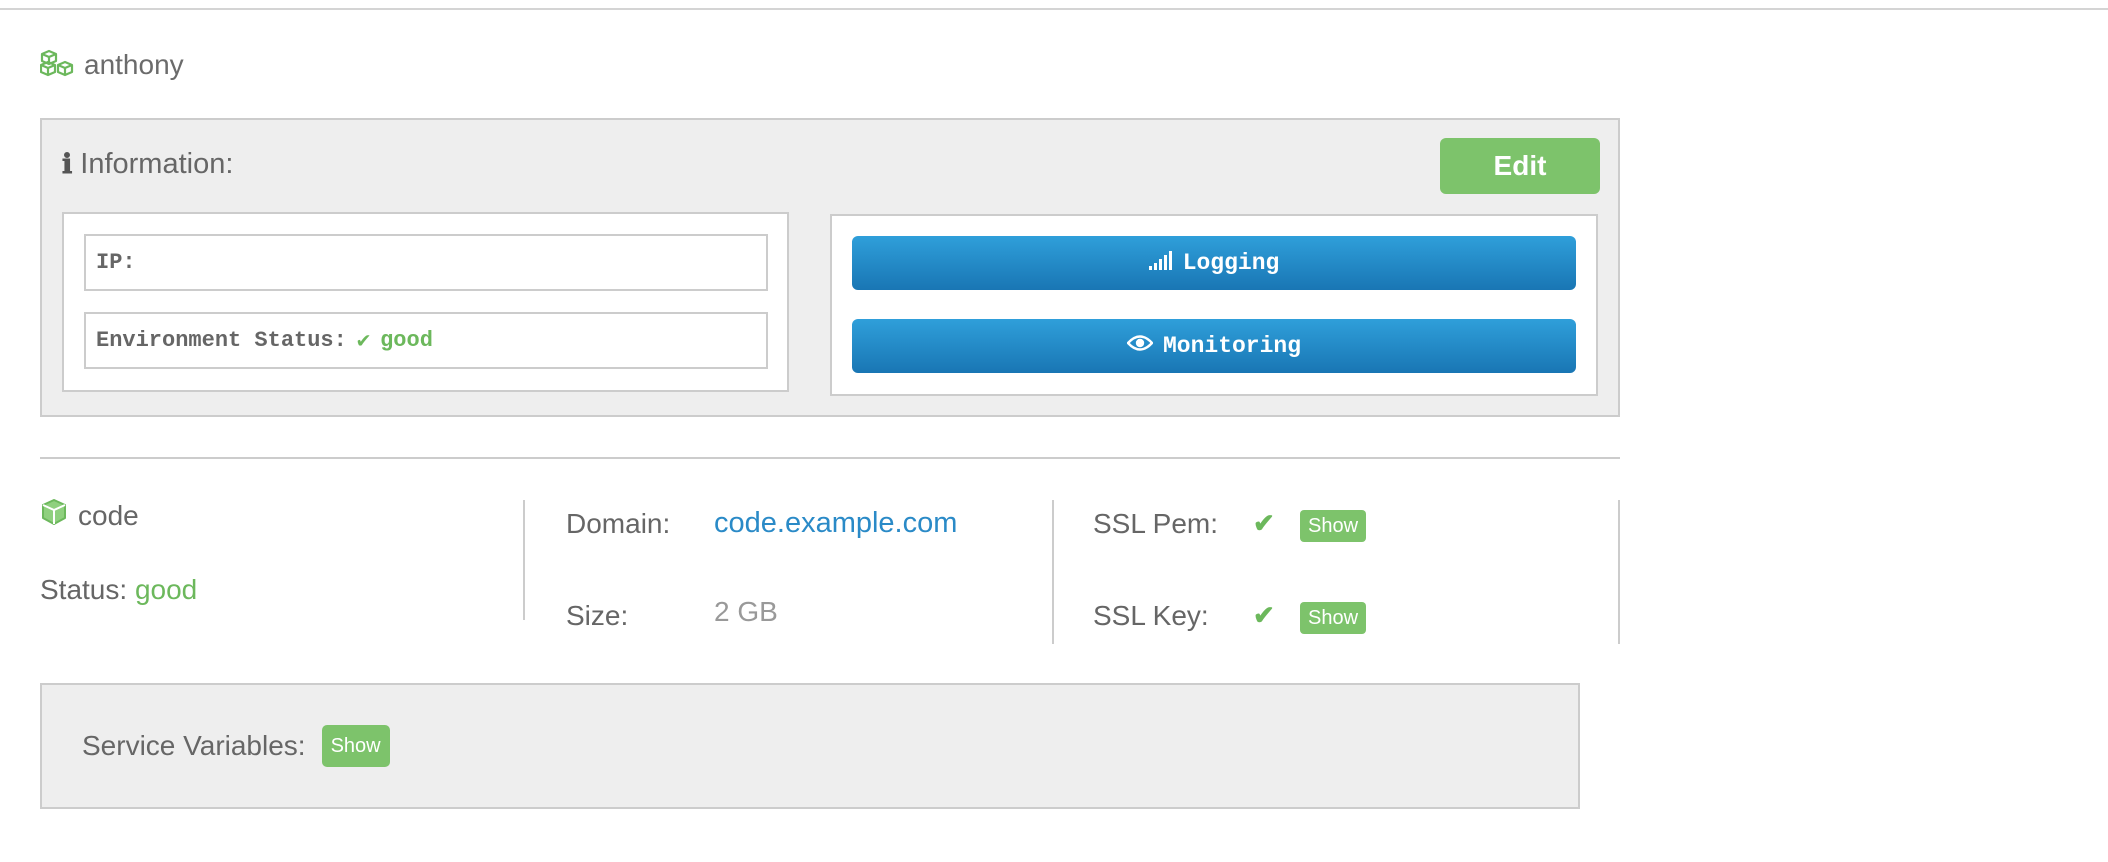 The width and height of the screenshot is (2108, 862). Describe the element at coordinates (84, 589) in the screenshot. I see `service-status-label: Status:` at that location.